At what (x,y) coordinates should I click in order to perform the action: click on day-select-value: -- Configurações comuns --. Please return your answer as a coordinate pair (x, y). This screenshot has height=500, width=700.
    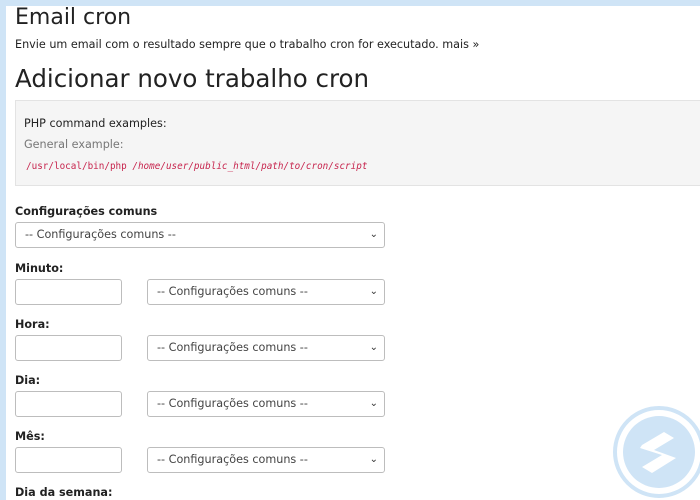
    Looking at the image, I should click on (232, 403).